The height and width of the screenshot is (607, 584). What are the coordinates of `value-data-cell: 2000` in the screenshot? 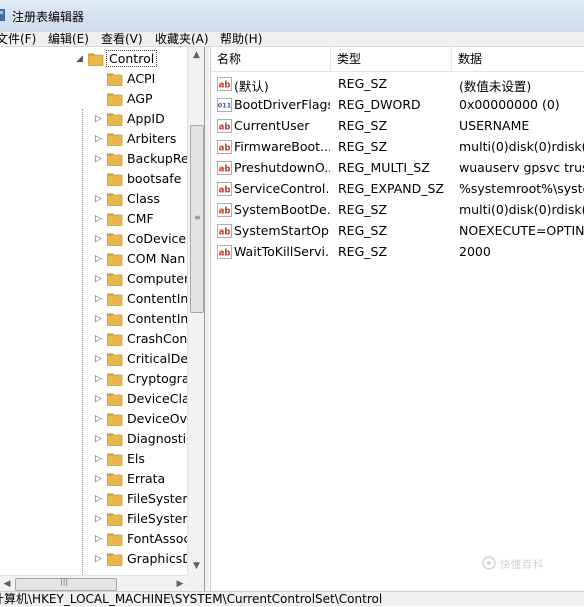 It's located at (475, 251).